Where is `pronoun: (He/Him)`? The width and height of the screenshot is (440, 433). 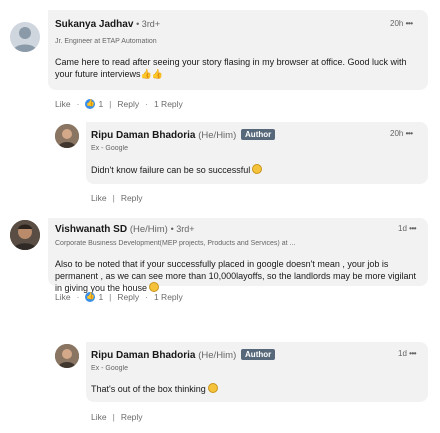 pronoun: (He/Him) is located at coordinates (217, 355).